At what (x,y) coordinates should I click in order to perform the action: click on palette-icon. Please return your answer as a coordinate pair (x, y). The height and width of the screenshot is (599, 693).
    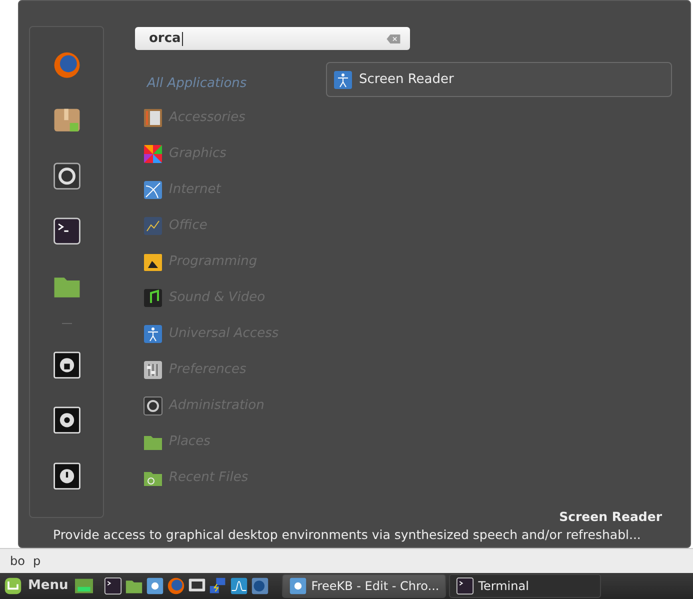
    Looking at the image, I should click on (153, 154).